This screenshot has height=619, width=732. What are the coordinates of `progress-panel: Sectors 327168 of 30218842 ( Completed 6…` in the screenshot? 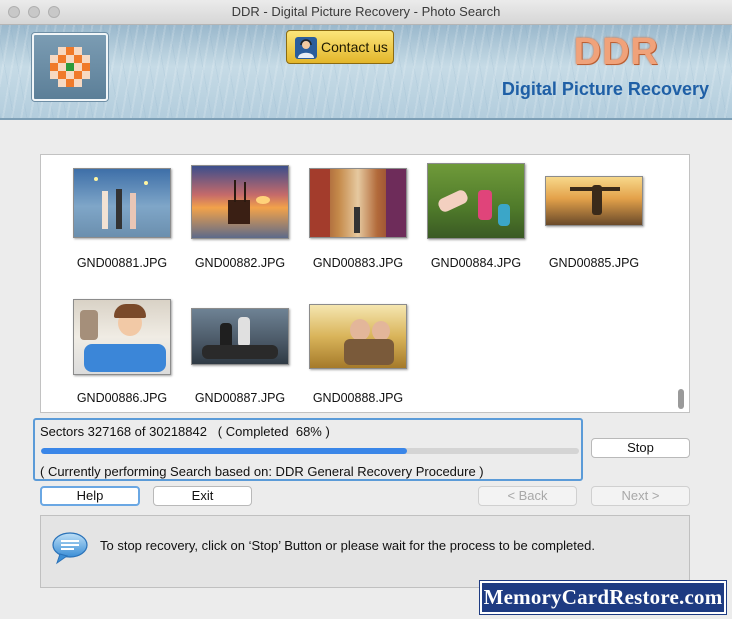 It's located at (308, 449).